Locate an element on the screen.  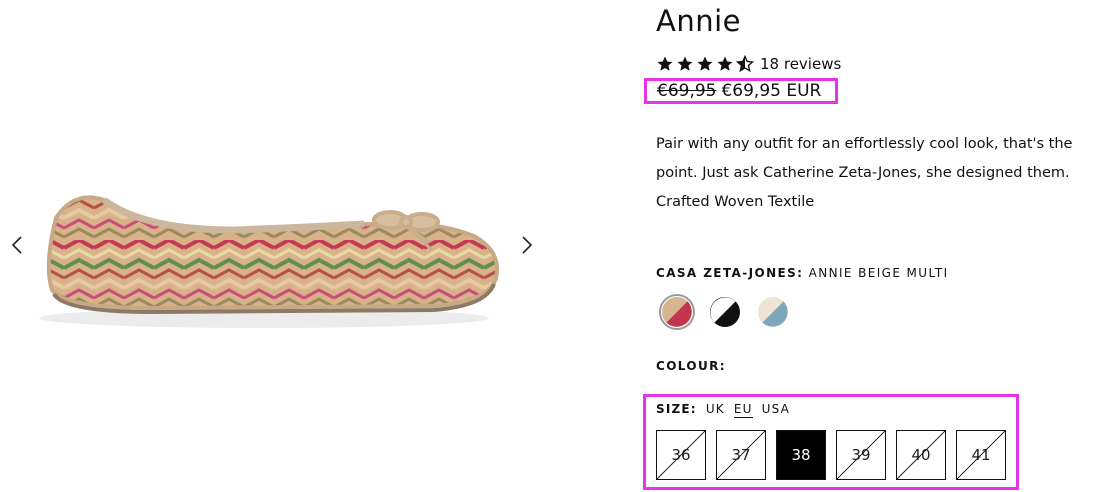
size-value: 39 is located at coordinates (861, 455).